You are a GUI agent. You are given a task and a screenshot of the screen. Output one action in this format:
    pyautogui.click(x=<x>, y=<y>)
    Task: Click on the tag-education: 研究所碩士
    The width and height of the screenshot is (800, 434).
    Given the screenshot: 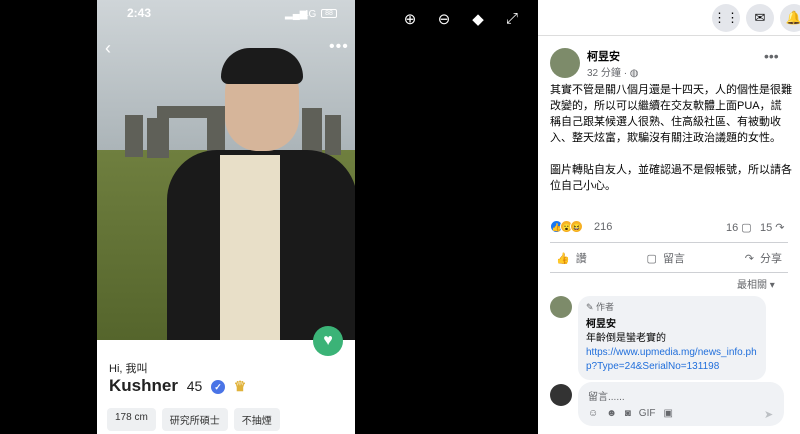 What is the action you would take?
    pyautogui.click(x=194, y=419)
    